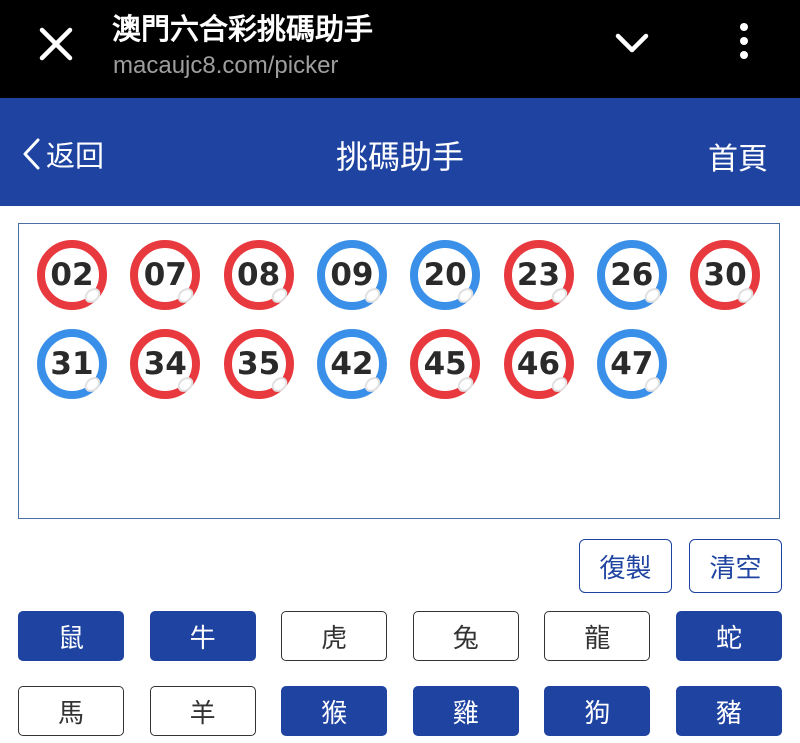  I want to click on close-icon, so click(56, 44).